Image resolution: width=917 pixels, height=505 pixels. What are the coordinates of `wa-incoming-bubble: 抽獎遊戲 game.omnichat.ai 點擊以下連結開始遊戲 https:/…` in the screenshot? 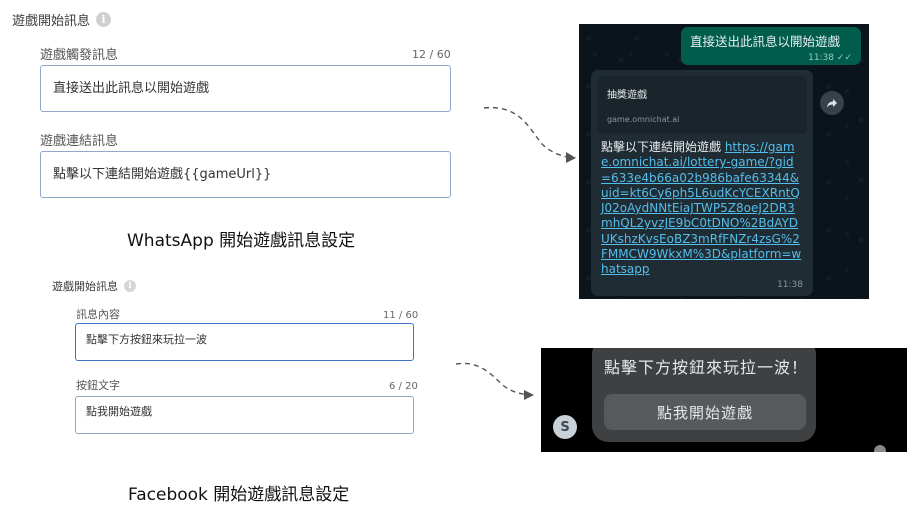 It's located at (702, 183).